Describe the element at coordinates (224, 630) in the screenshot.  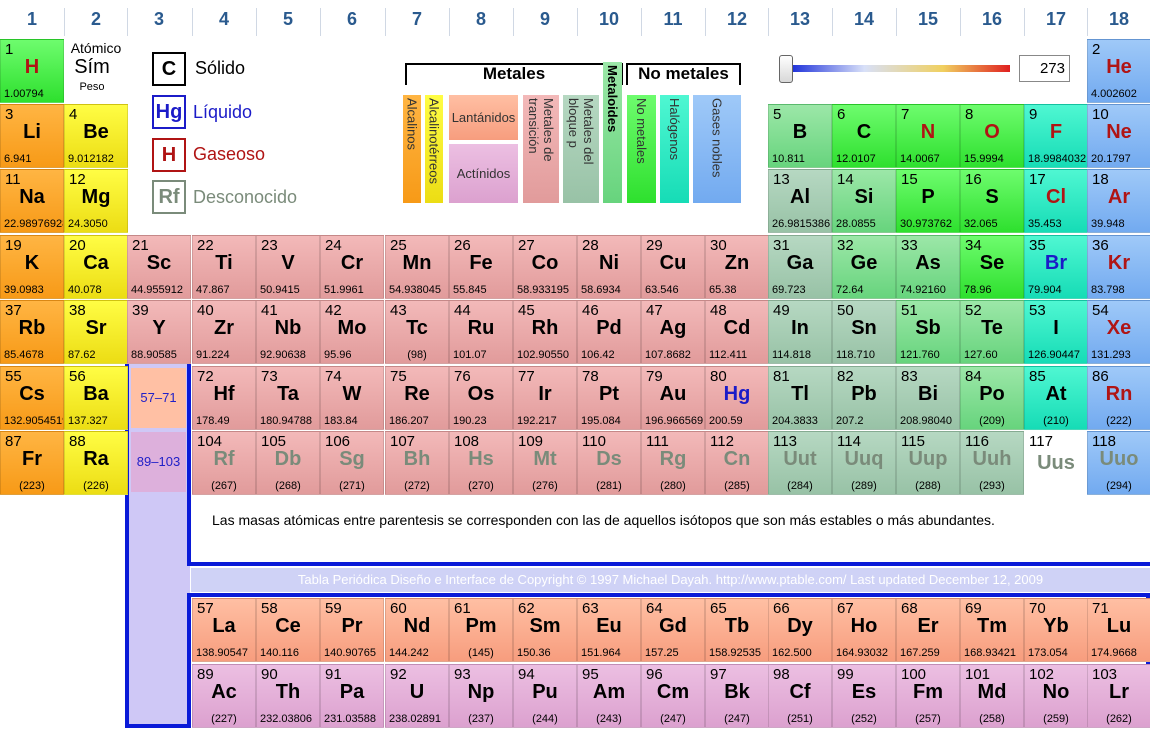
I see `element-cell-la: 57 La 138.90547` at that location.